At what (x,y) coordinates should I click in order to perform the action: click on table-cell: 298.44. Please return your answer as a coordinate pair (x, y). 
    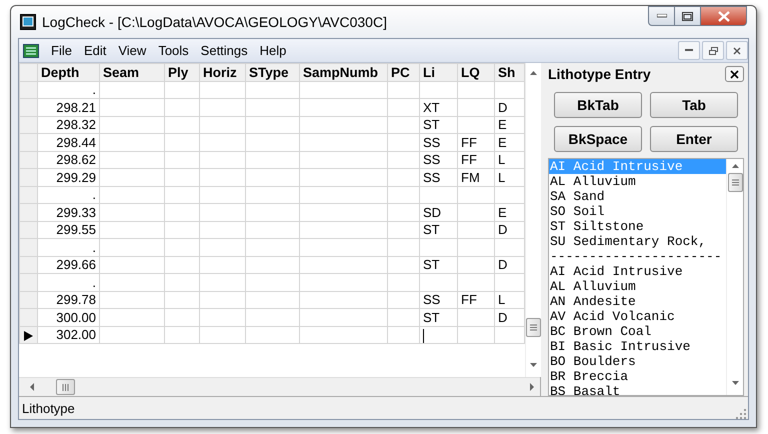
    Looking at the image, I should click on (69, 142).